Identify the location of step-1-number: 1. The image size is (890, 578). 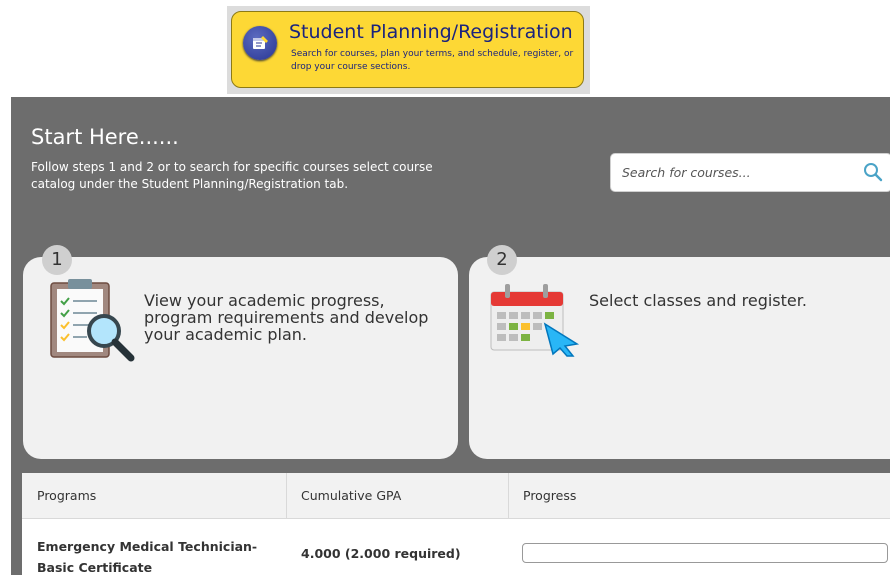
(57, 260).